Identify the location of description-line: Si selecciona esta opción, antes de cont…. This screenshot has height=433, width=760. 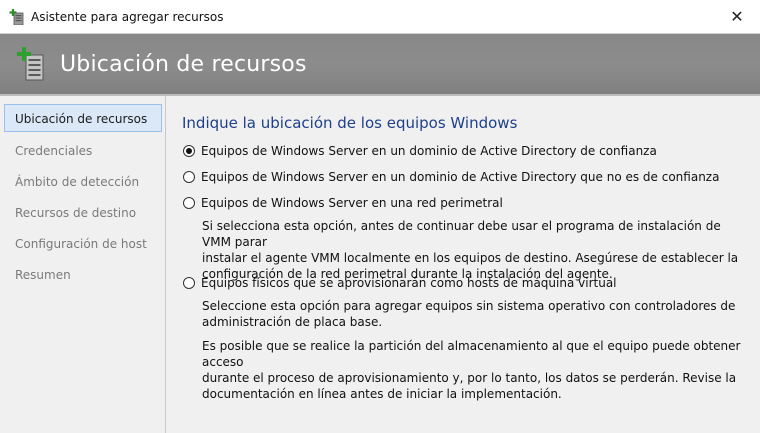
(461, 234).